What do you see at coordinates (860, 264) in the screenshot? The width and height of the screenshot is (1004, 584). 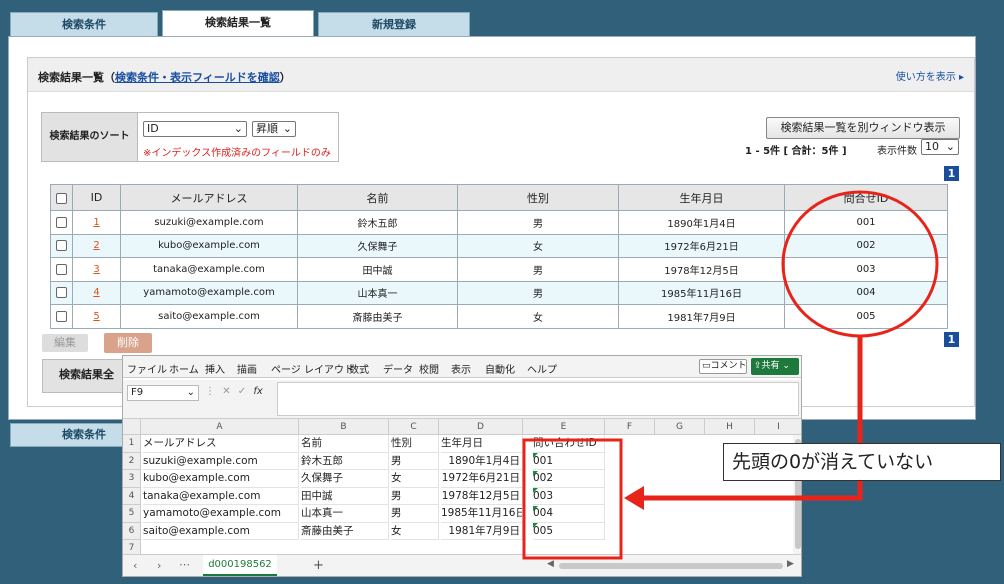 I see `highlight-ellipse` at bounding box center [860, 264].